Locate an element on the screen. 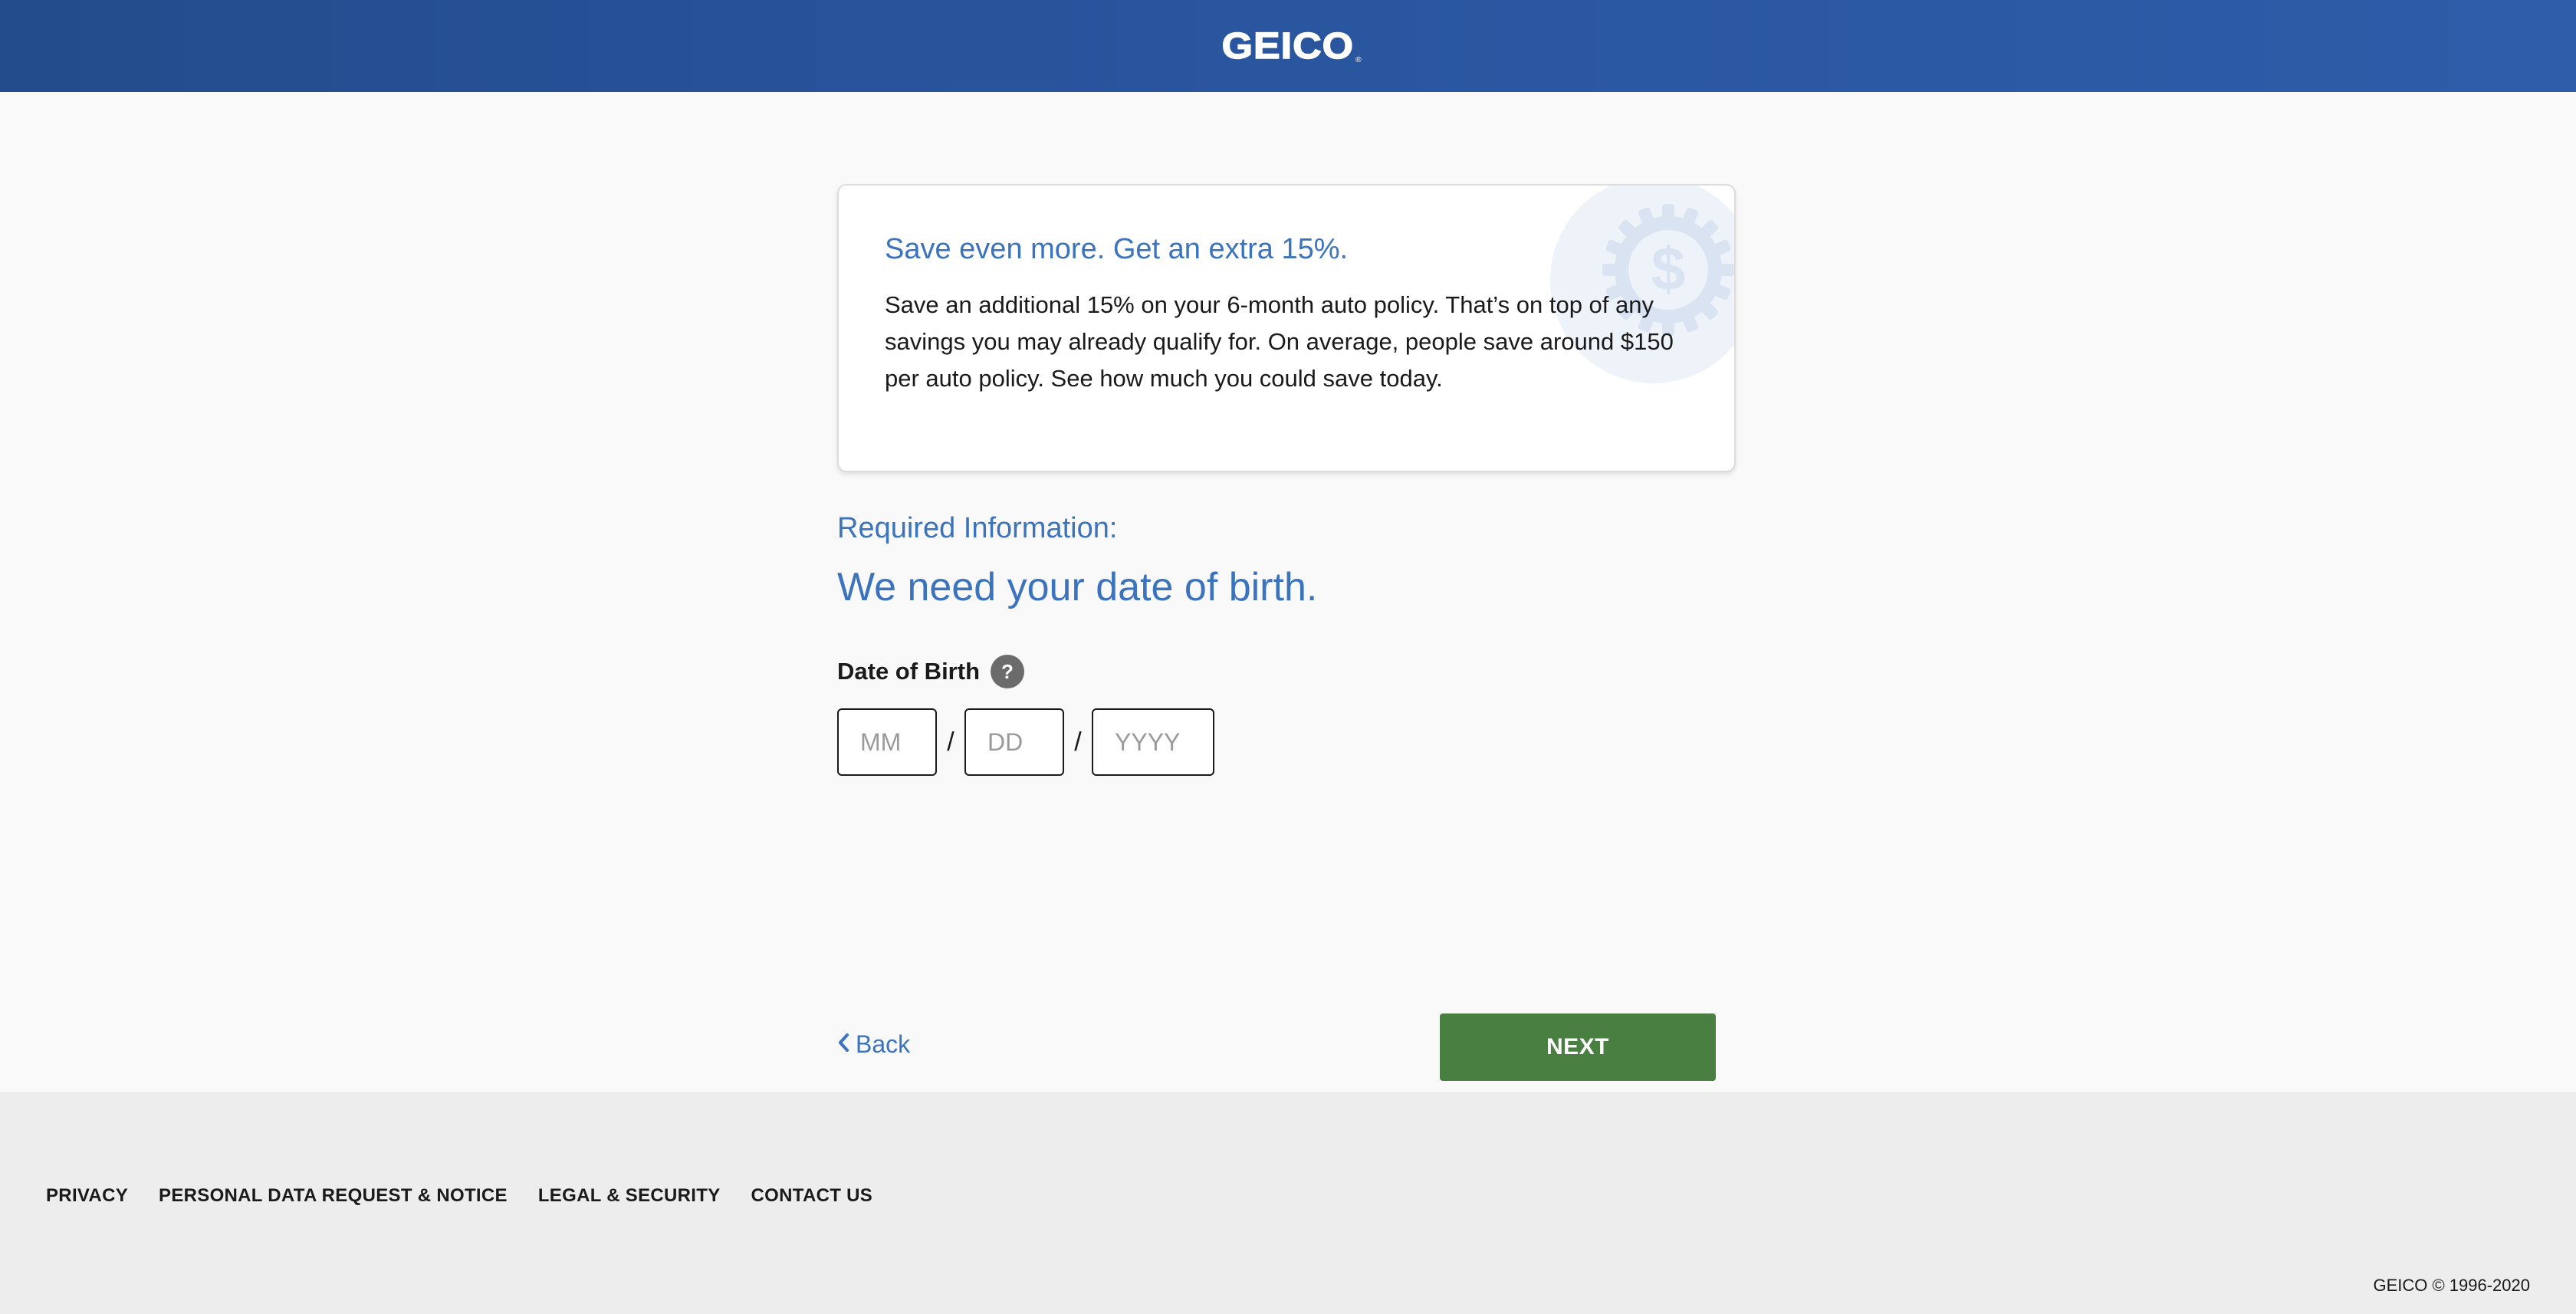  back-link: Back is located at coordinates (873, 1044).